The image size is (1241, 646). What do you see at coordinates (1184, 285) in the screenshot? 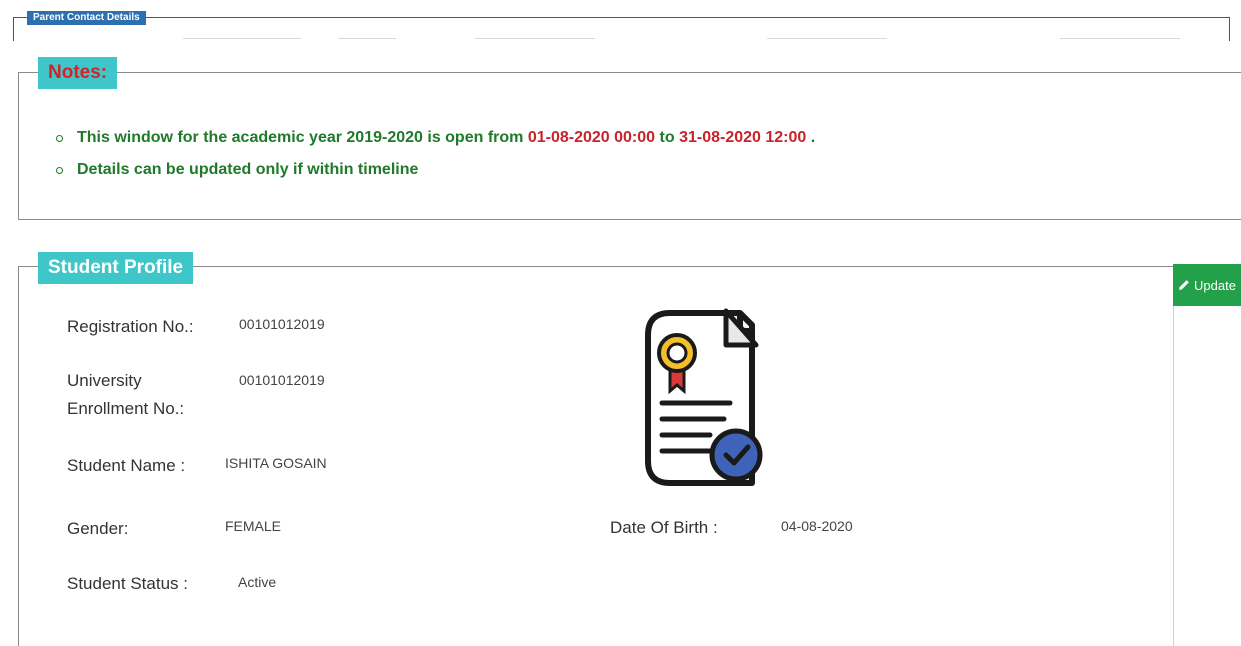
I see `pencil-icon` at bounding box center [1184, 285].